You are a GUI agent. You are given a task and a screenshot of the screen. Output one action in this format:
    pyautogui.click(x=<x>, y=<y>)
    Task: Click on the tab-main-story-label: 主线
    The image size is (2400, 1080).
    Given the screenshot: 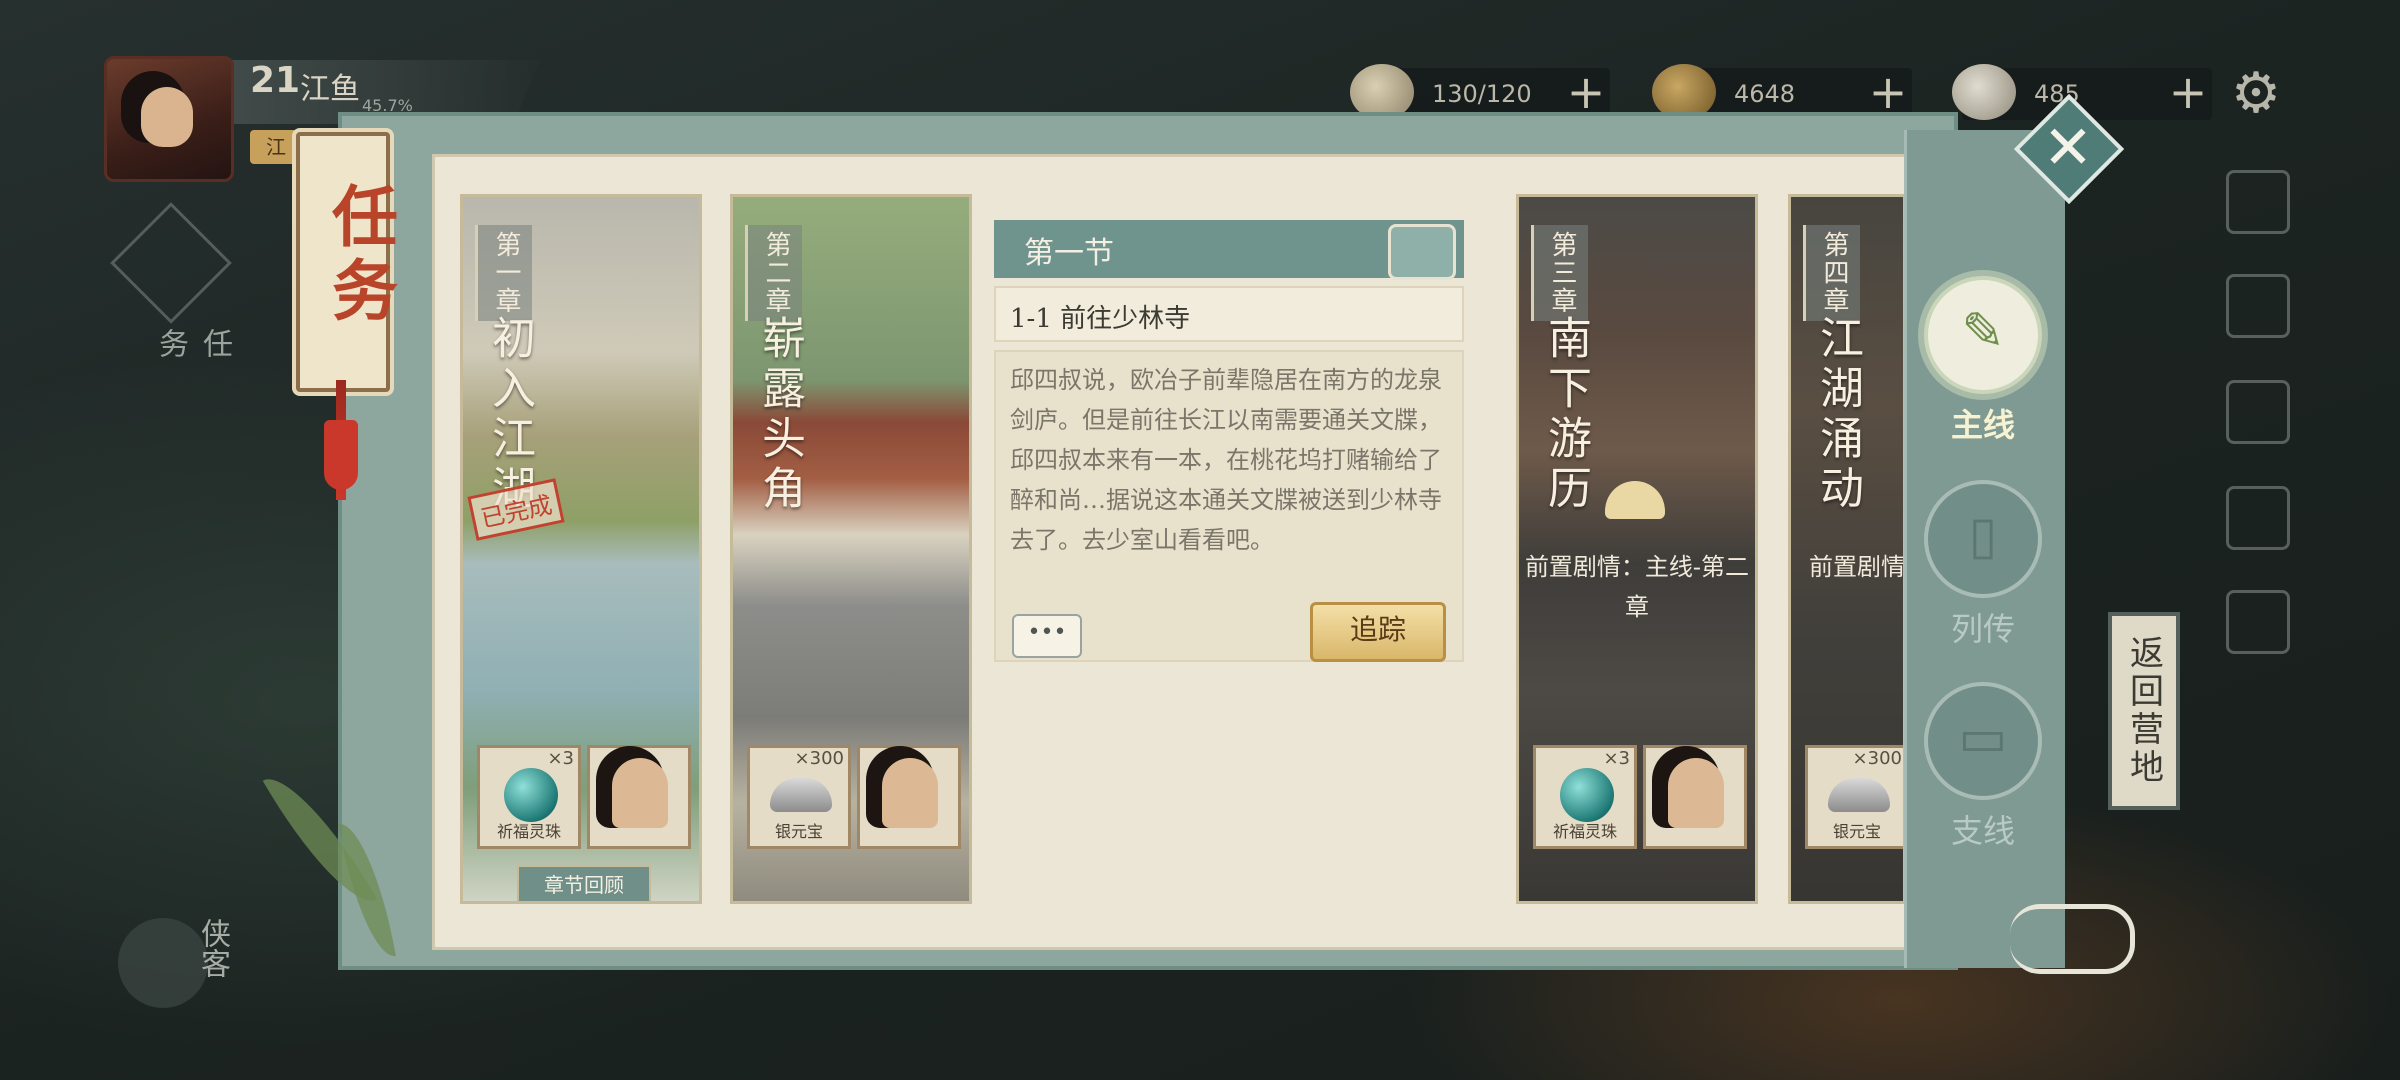 What is the action you would take?
    pyautogui.click(x=1982, y=425)
    